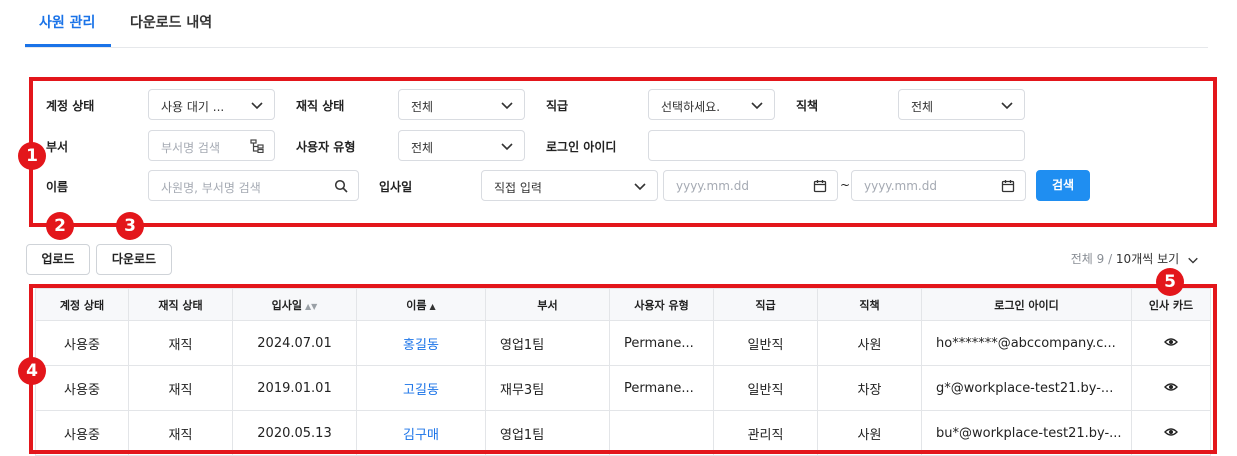  Describe the element at coordinates (57, 147) in the screenshot. I see `department-label: 부서` at that location.